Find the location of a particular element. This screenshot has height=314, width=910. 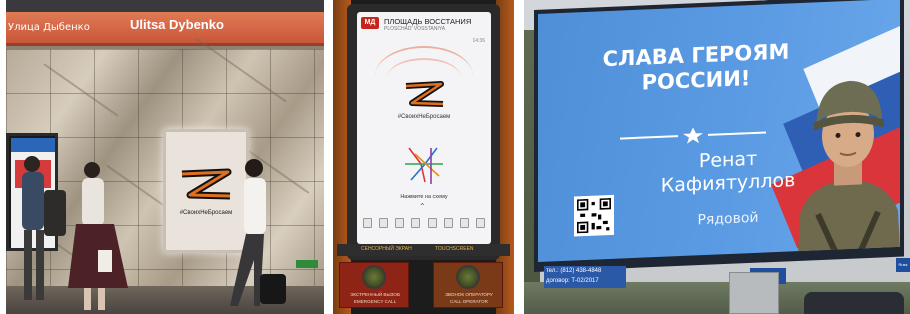

tap-map-hint: Нажмите на схему is located at coordinates (424, 197).